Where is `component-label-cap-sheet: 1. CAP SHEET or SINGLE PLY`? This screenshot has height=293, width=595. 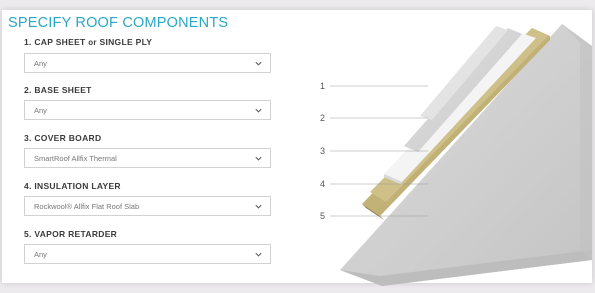
component-label-cap-sheet: 1. CAP SHEET or SINGLE PLY is located at coordinates (88, 42).